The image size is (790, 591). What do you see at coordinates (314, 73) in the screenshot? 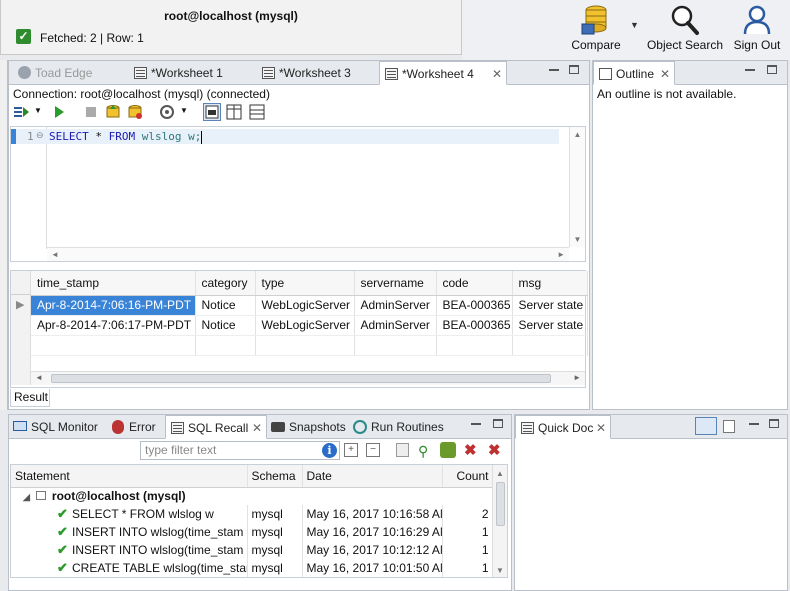
I see `tab-worksheet-3: *Worksheet 3` at bounding box center [314, 73].